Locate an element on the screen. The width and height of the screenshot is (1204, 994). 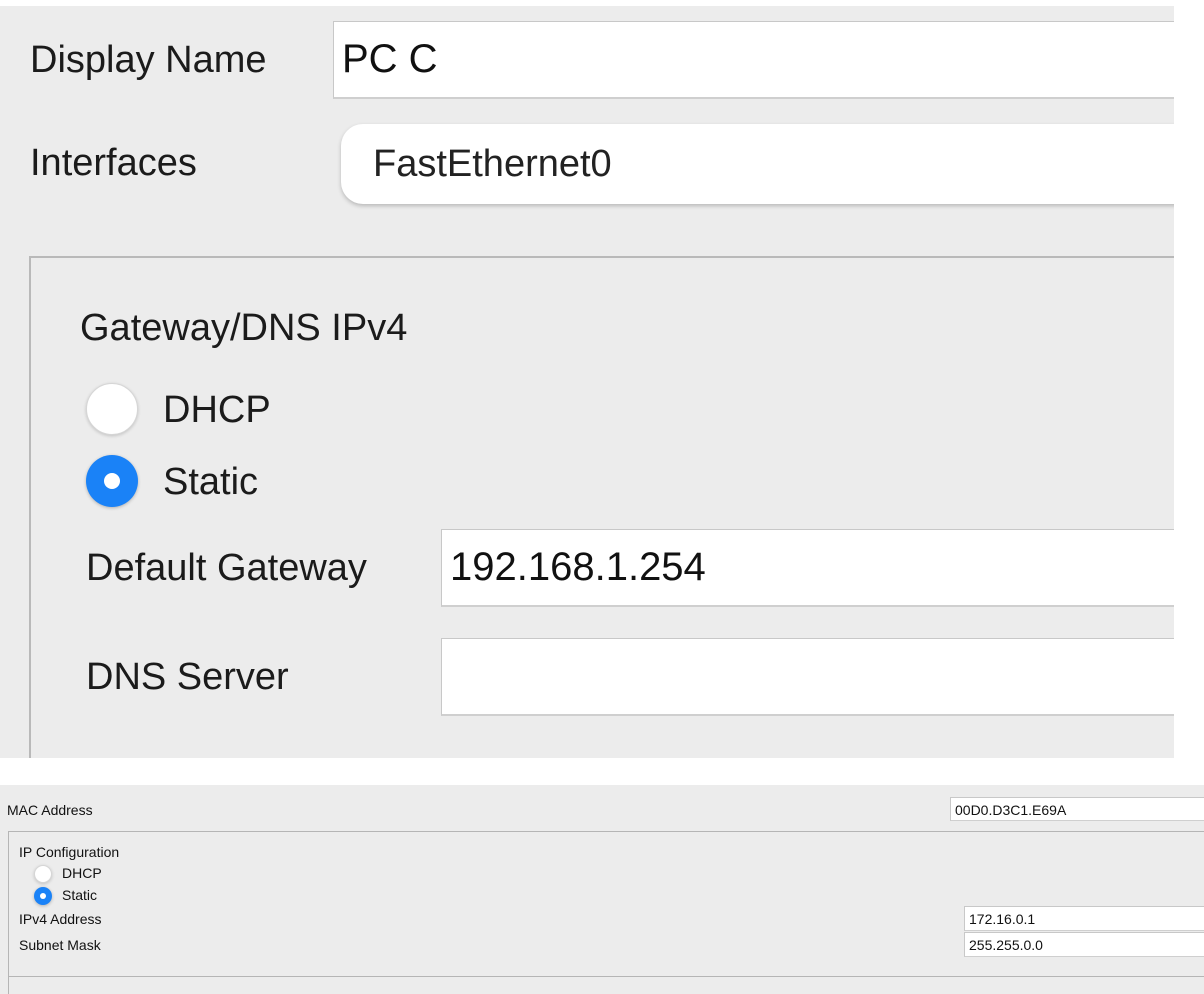
gateway-dns-section-title: Gateway/DNS IPv4 is located at coordinates (244, 328).